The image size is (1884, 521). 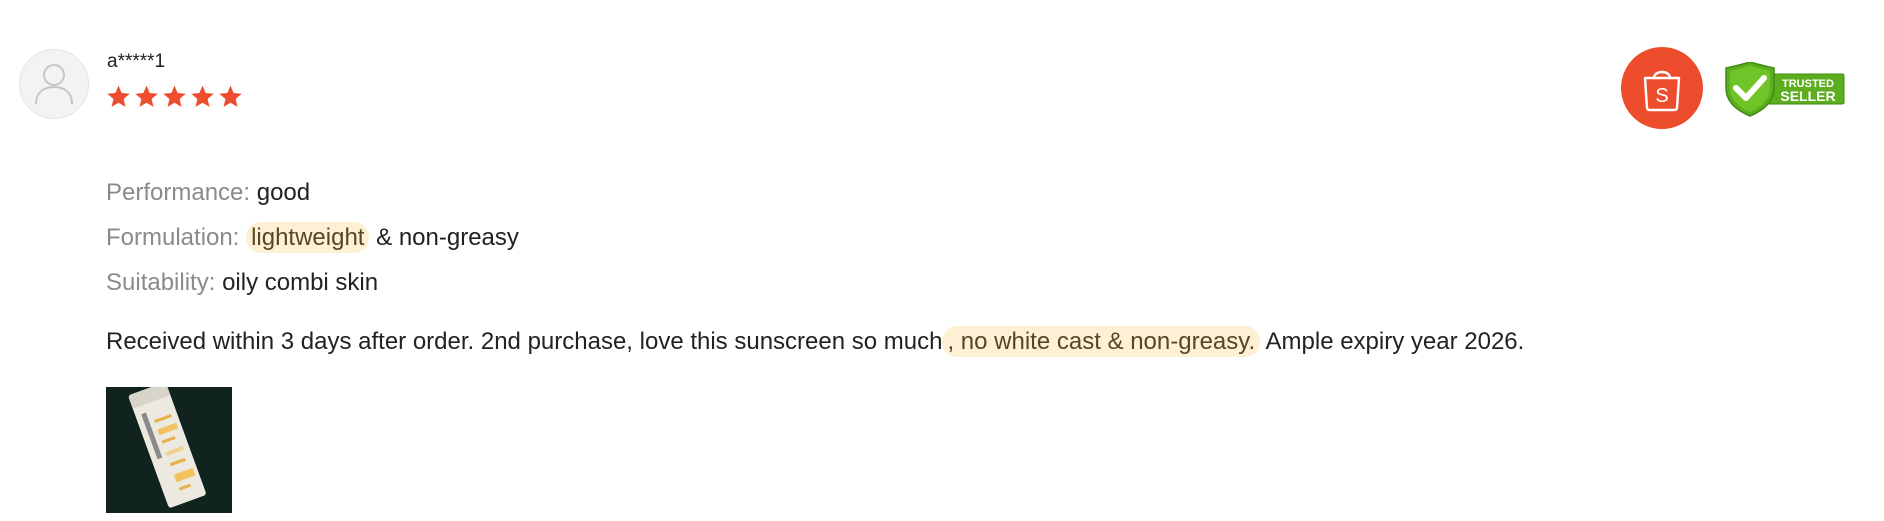 What do you see at coordinates (1101, 341) in the screenshot?
I see `review-text-highlight: , no white cast & non-greasy.` at bounding box center [1101, 341].